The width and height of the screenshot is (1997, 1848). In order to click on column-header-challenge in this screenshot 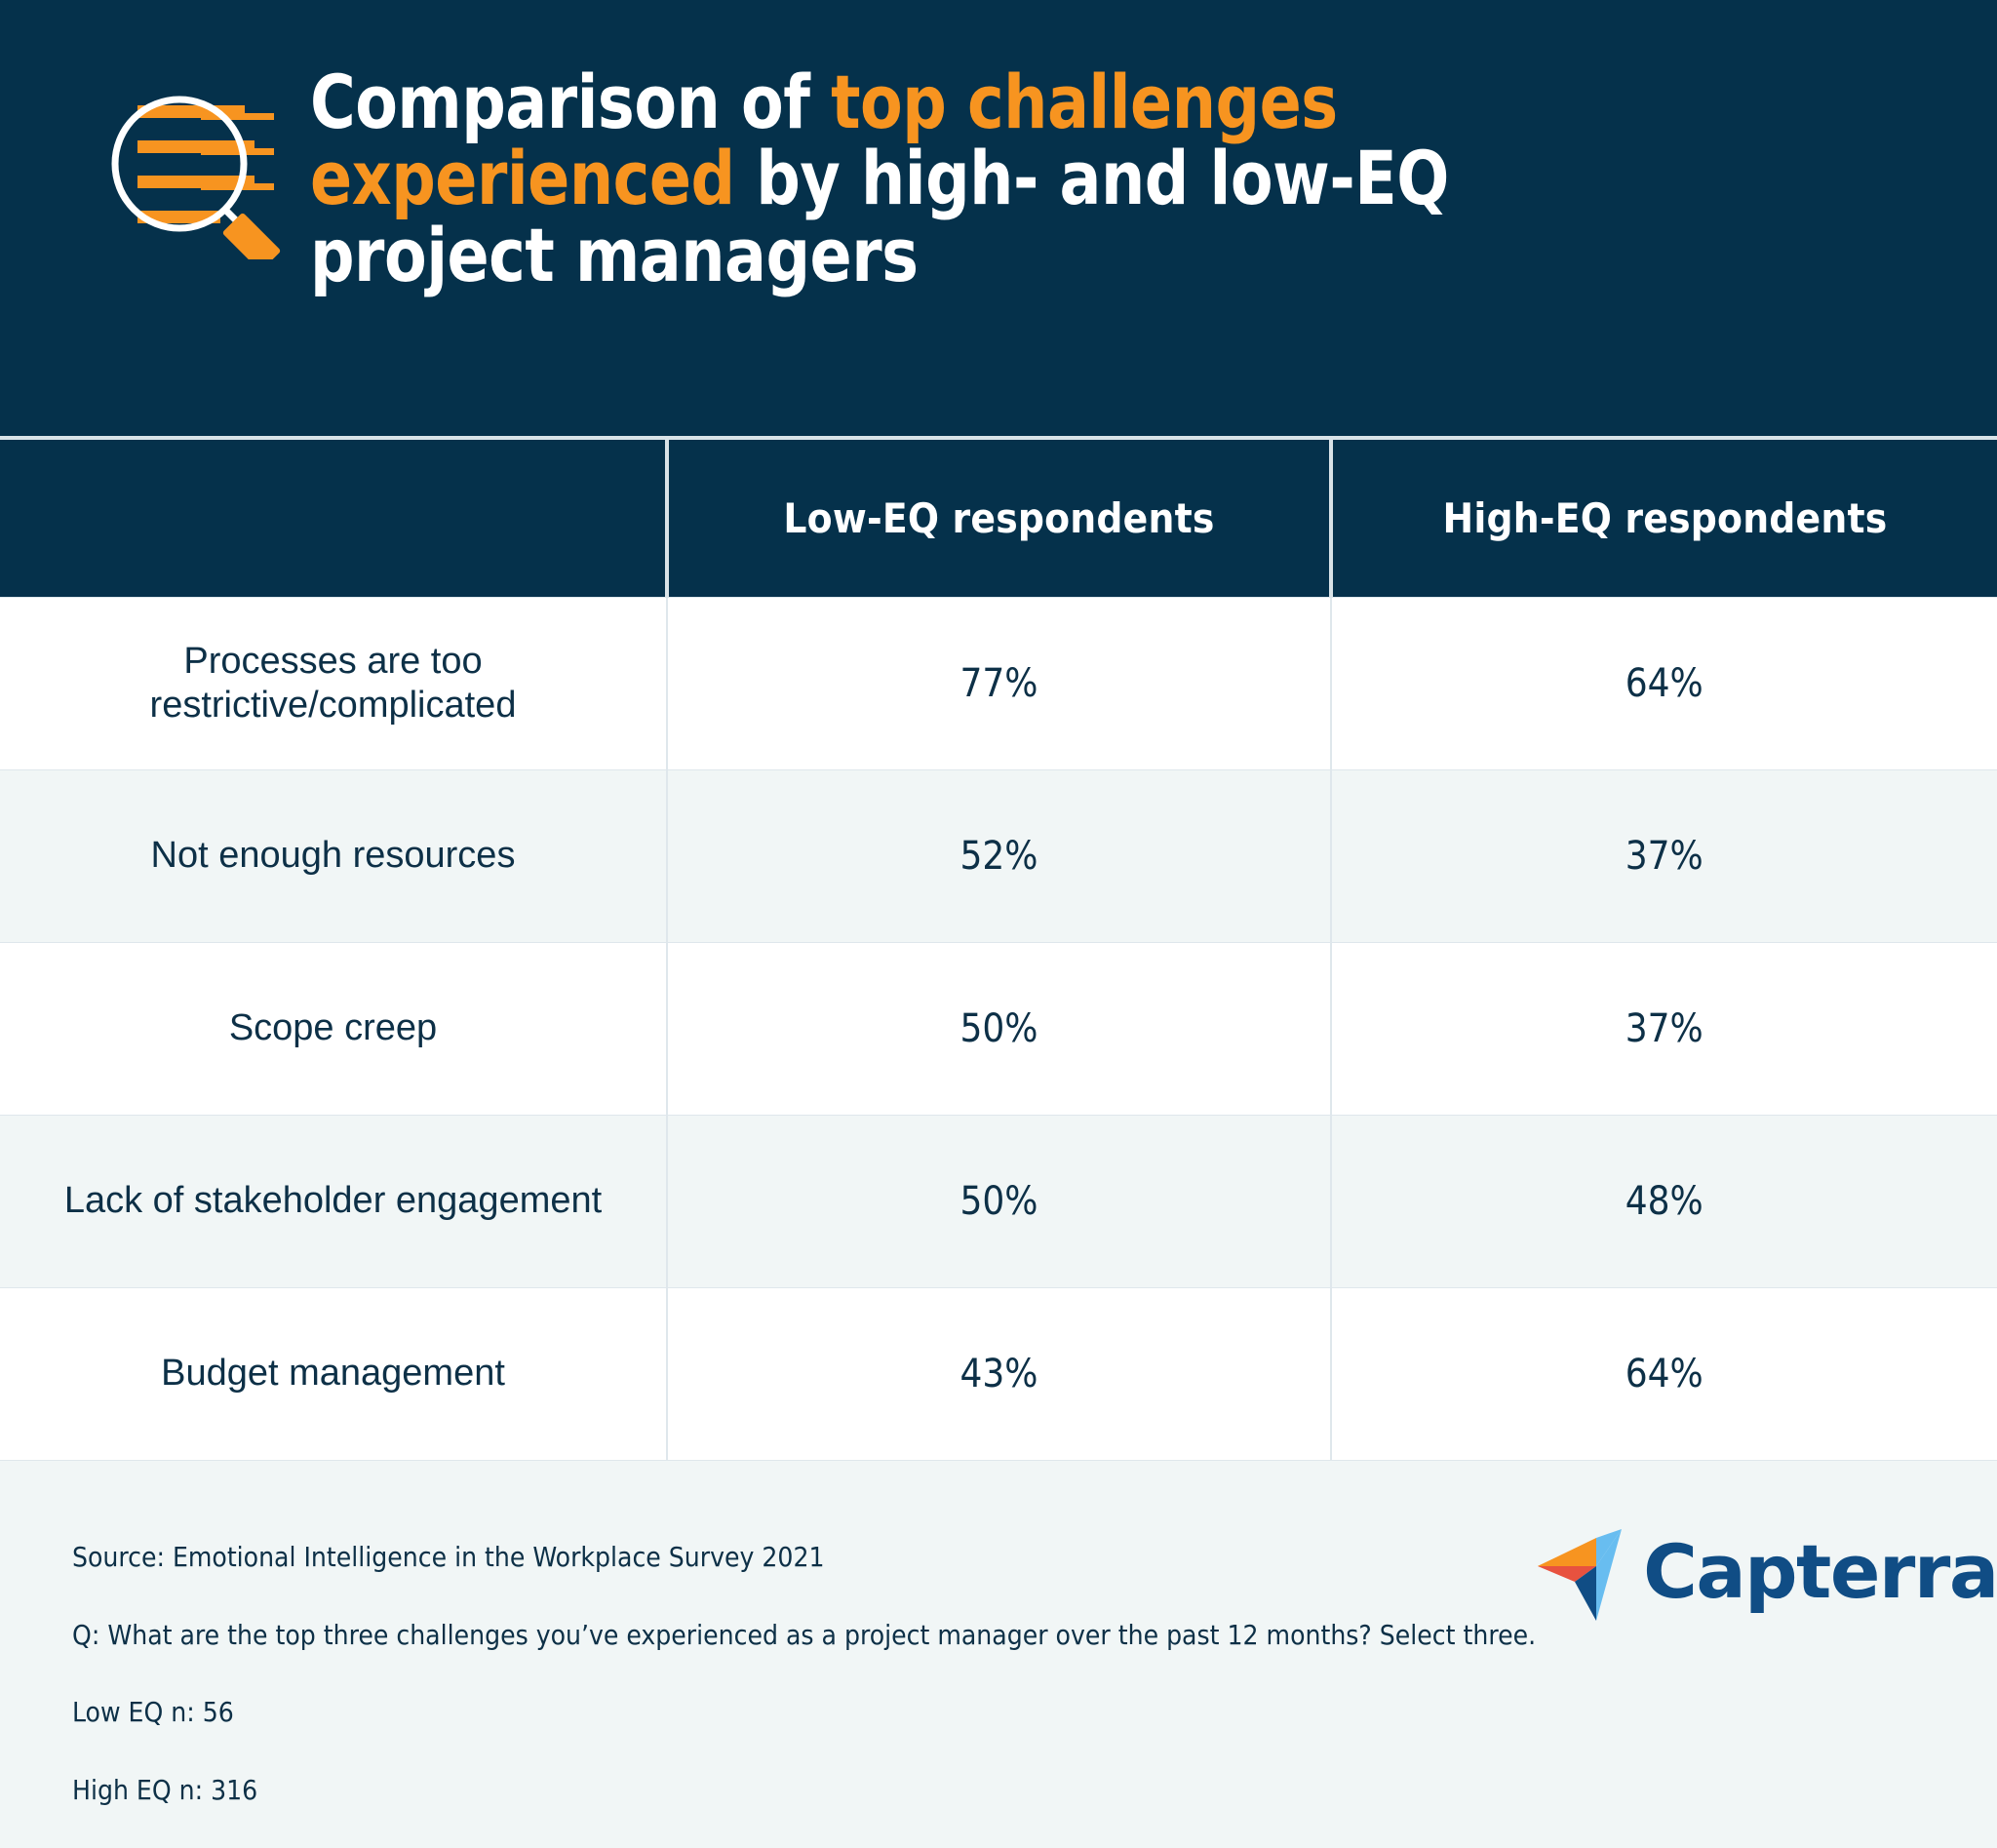, I will do `click(333, 517)`.